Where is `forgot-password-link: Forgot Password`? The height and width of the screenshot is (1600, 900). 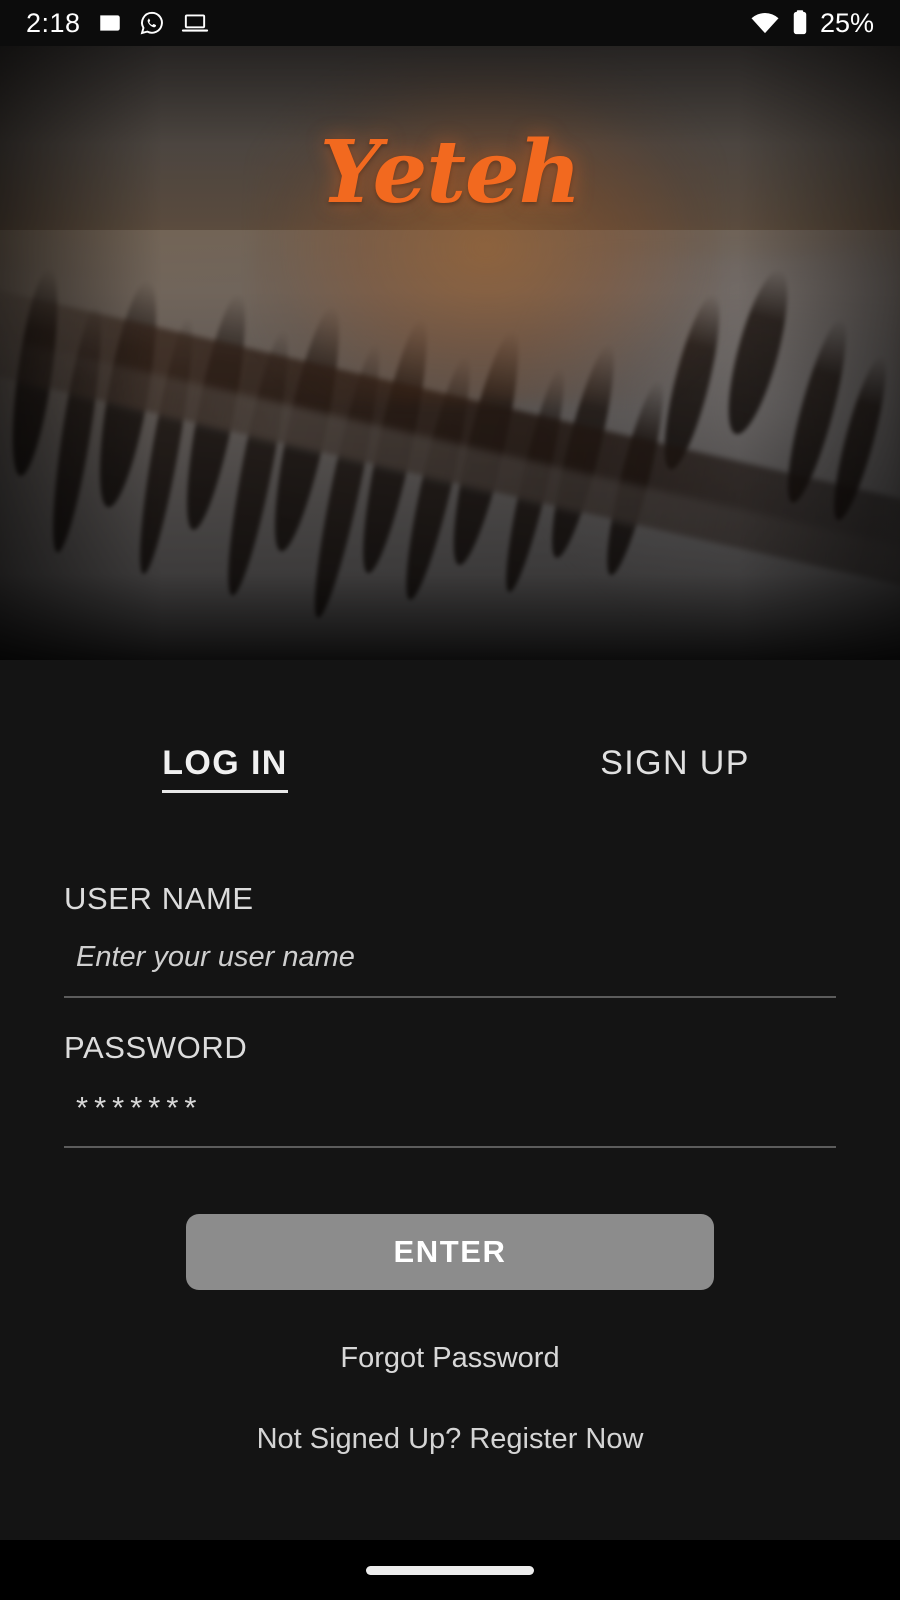
forgot-password-link: Forgot Password is located at coordinates (450, 1358).